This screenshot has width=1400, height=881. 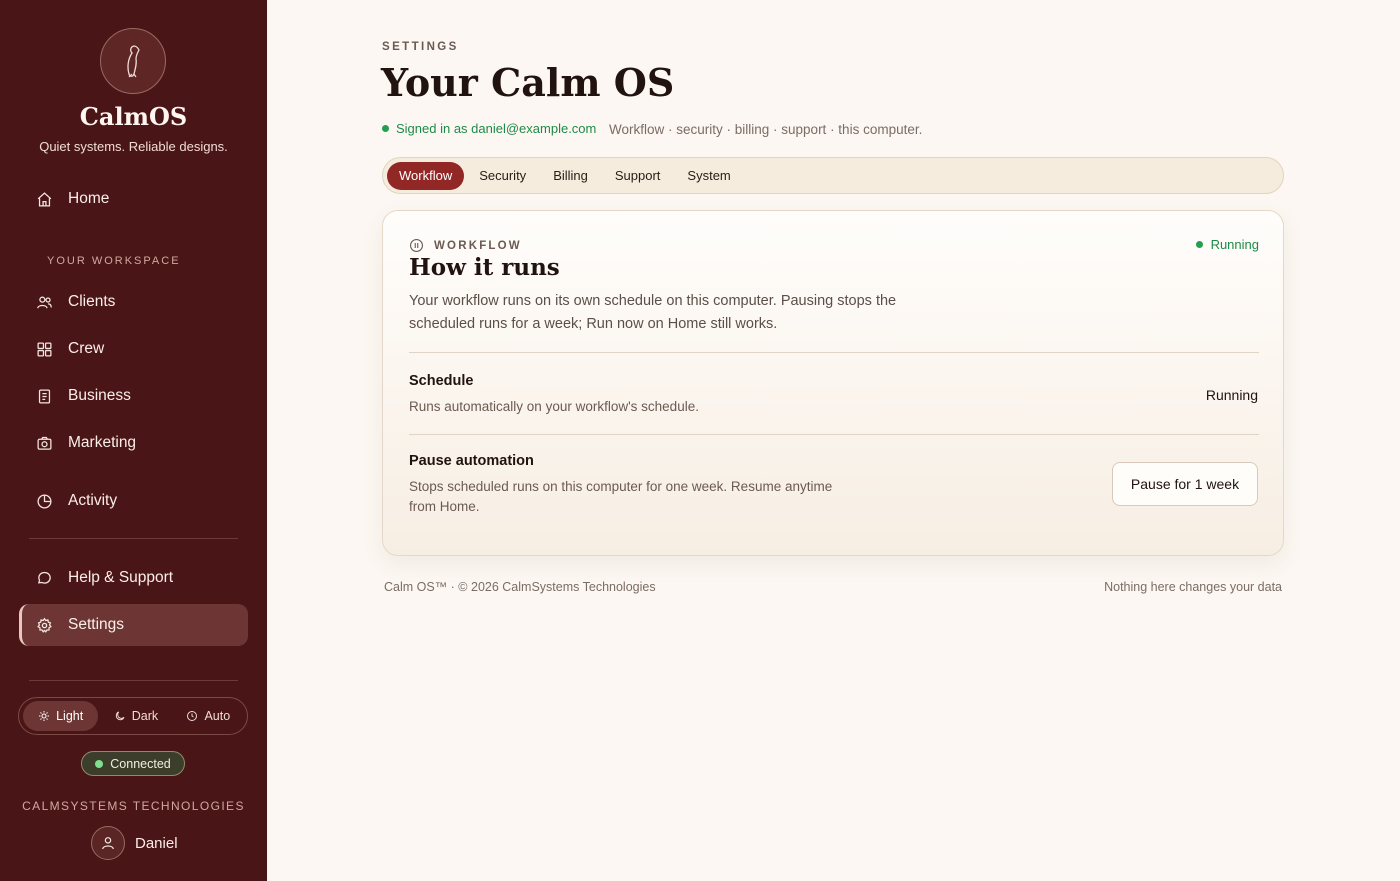 I want to click on connection-status-label: Connected, so click(x=140, y=763).